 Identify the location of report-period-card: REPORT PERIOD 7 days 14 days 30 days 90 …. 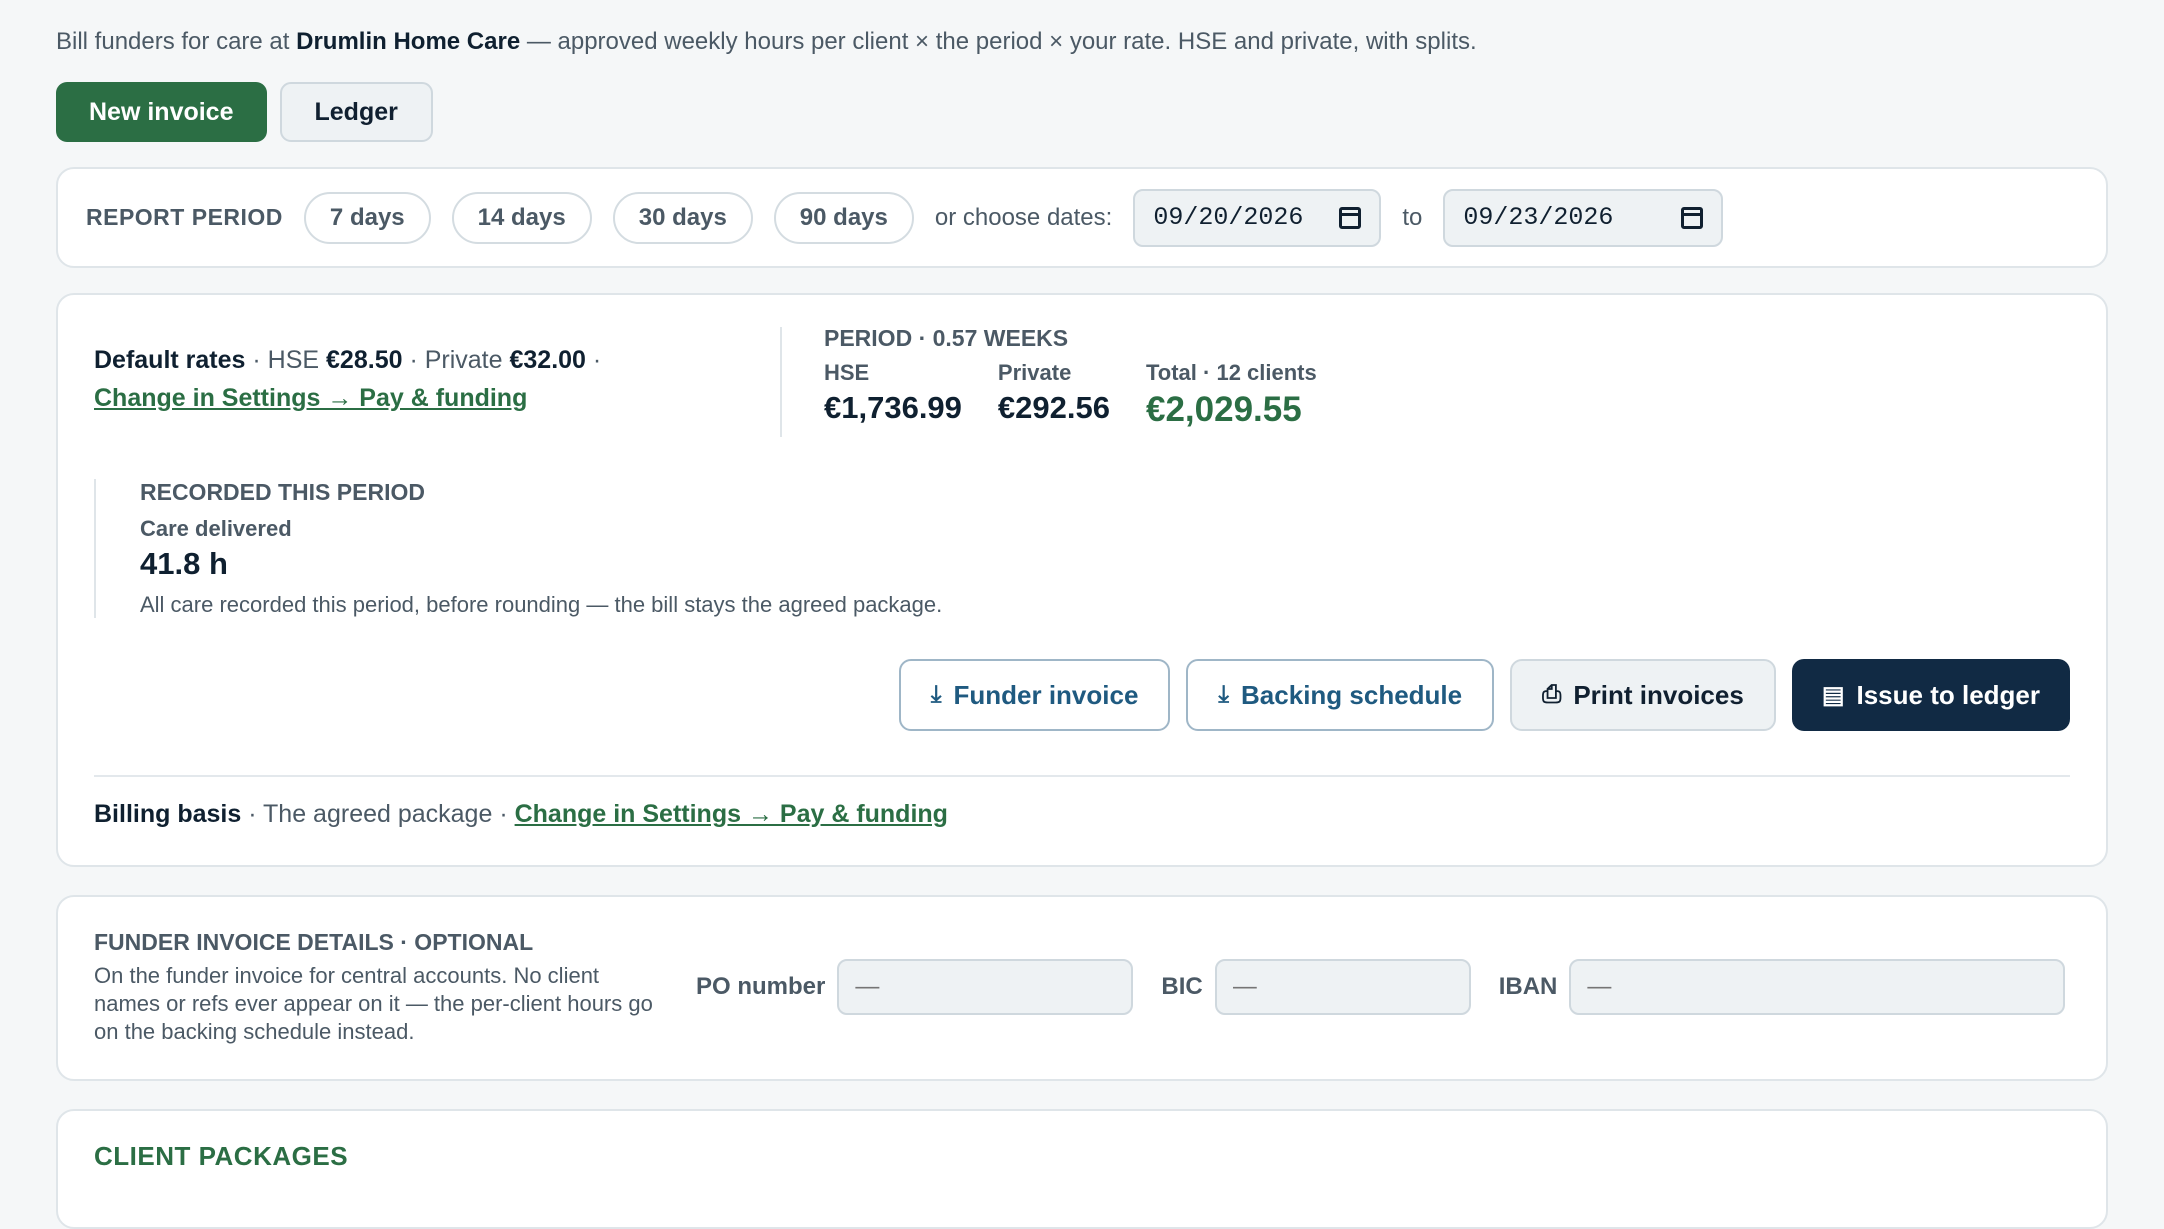
(1082, 217).